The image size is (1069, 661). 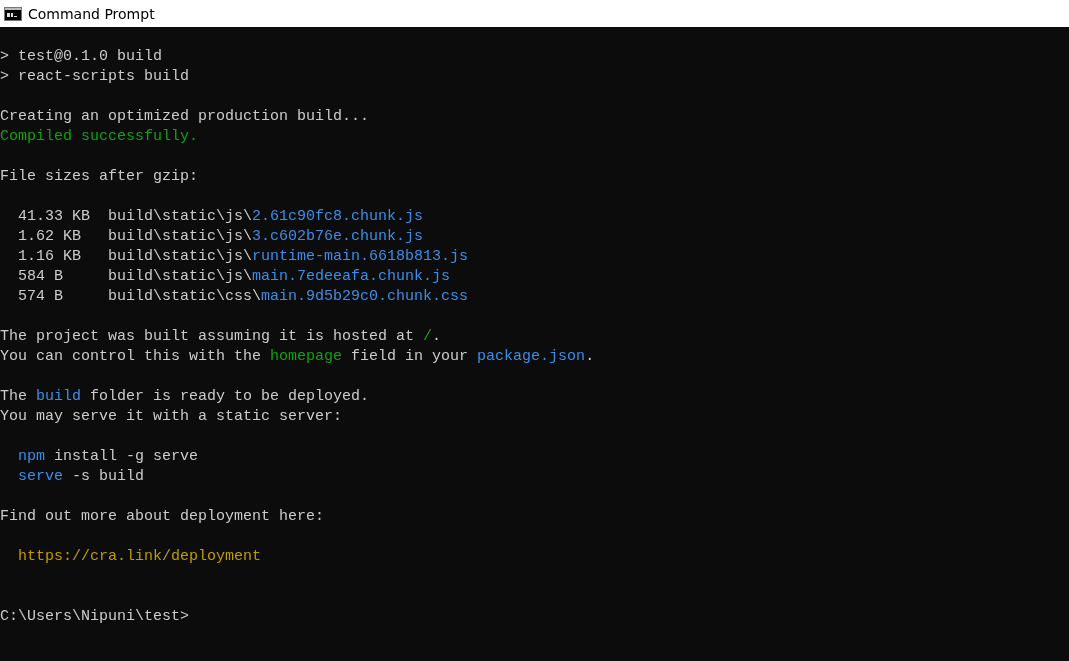 I want to click on console-line: npm install -g serve, so click(x=108, y=457).